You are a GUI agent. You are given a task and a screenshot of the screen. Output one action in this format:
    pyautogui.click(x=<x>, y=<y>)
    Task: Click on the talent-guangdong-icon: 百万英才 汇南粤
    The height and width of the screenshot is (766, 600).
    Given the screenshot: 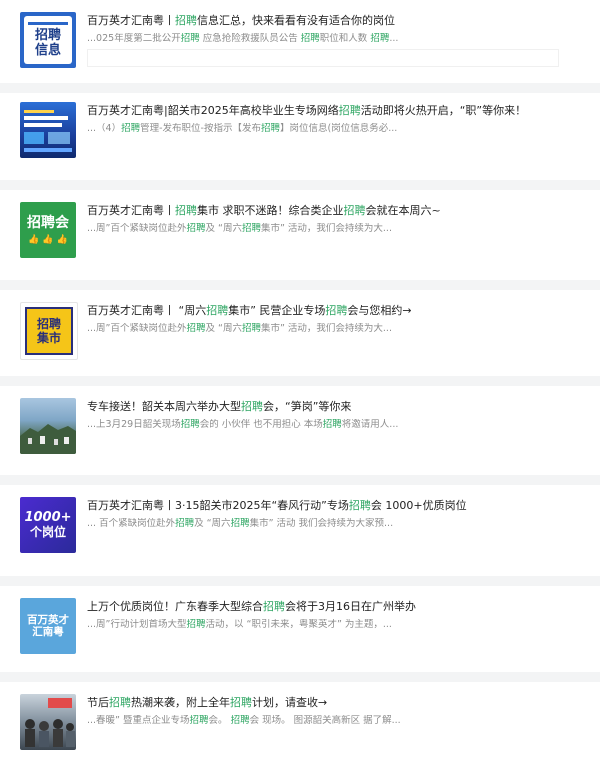 What is the action you would take?
    pyautogui.click(x=48, y=626)
    